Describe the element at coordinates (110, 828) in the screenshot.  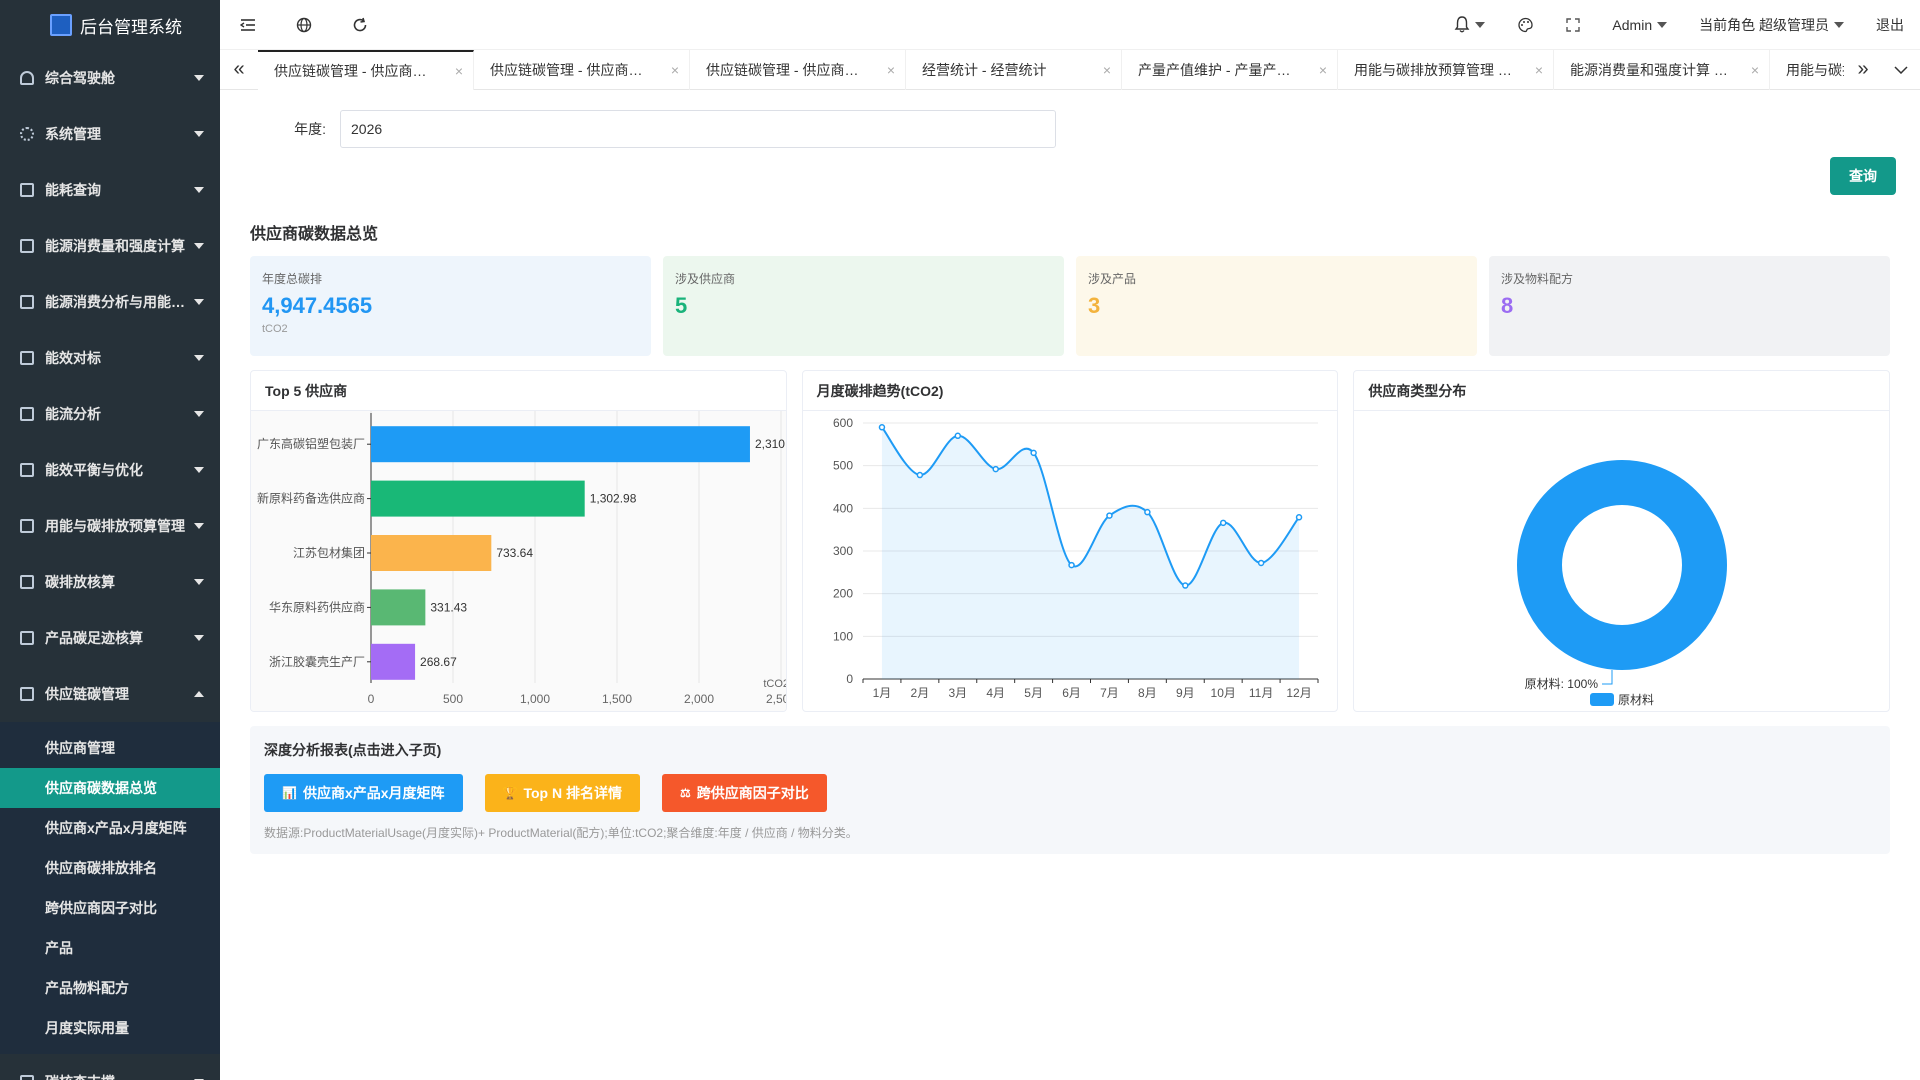
I see `submenu-item-2: 供应商x产品x月度矩阵` at that location.